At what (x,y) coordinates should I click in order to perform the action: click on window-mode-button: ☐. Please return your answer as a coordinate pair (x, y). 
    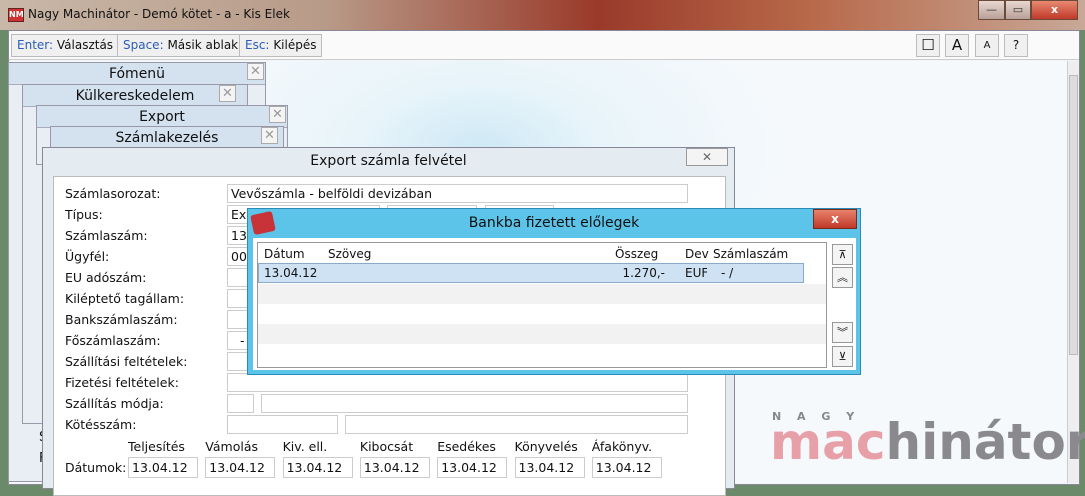
    Looking at the image, I should click on (928, 45).